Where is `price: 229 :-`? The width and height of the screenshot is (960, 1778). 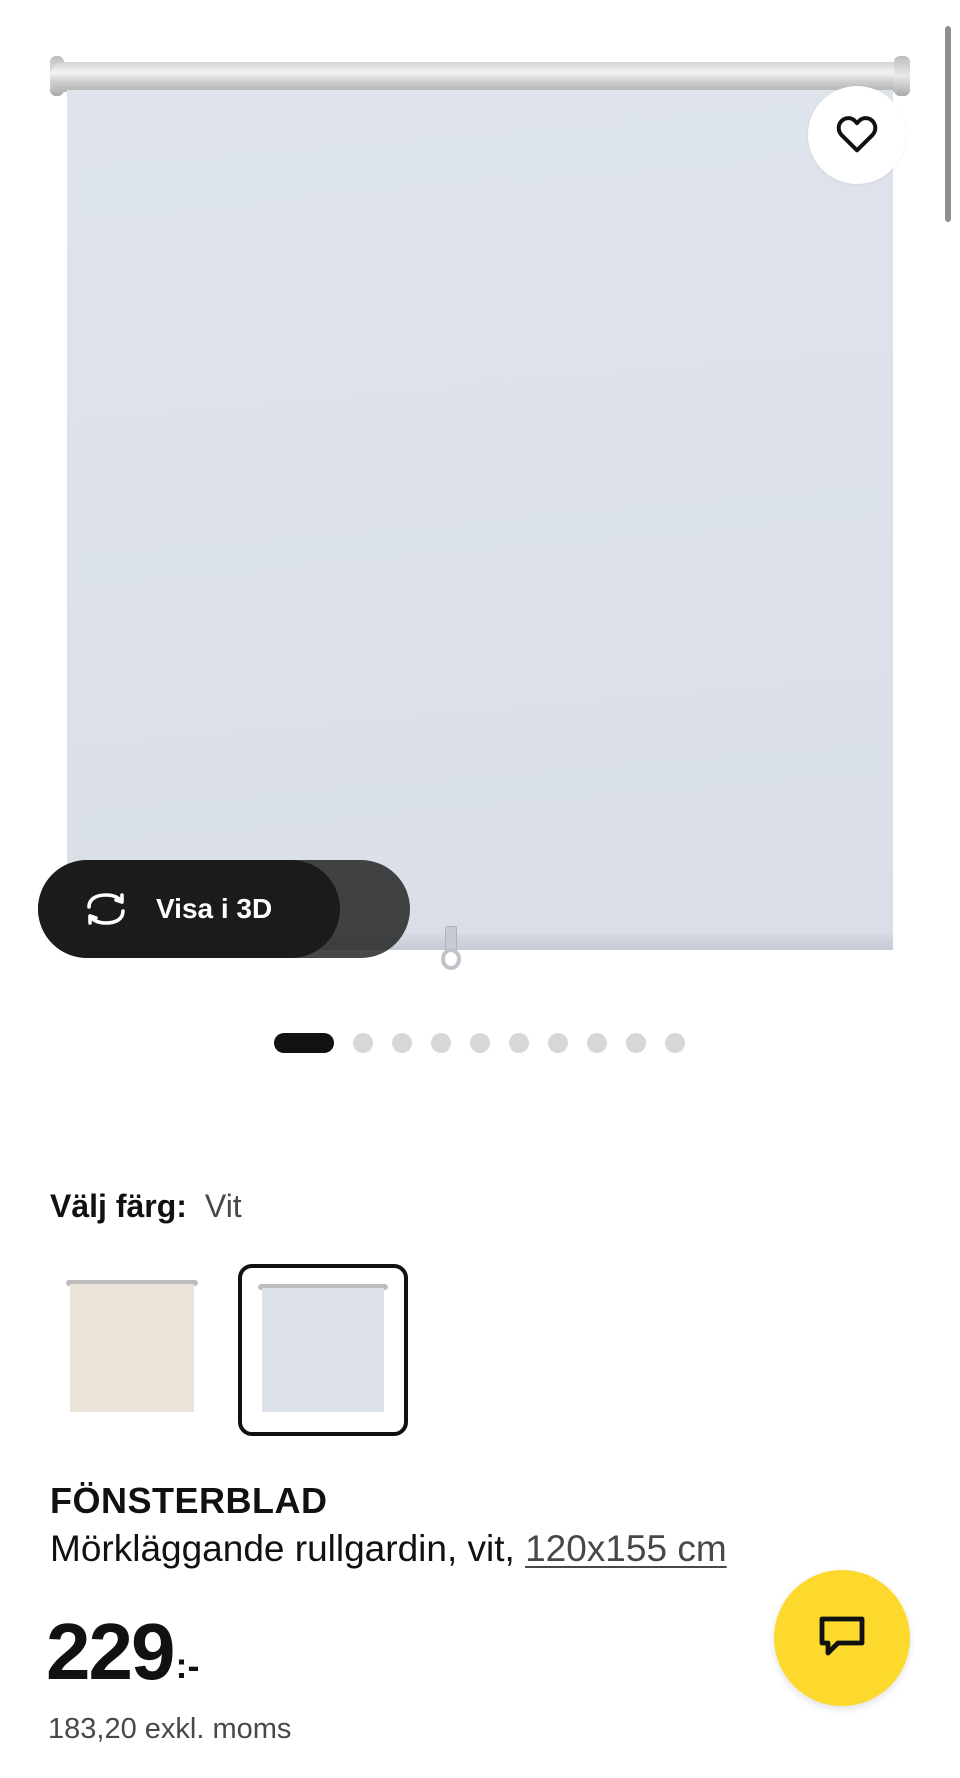 price: 229 :- is located at coordinates (122, 1652).